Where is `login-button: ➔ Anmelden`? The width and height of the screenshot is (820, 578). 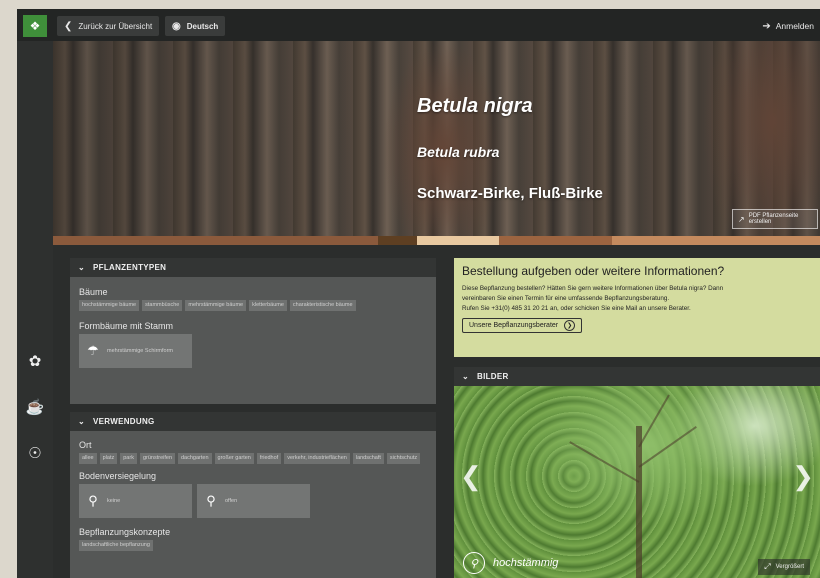 login-button: ➔ Anmelden is located at coordinates (787, 26).